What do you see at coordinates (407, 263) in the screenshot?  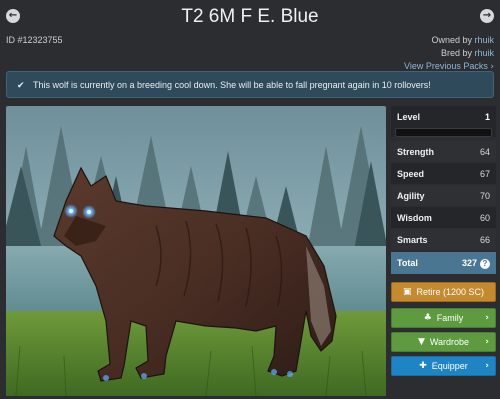 I see `total-label: Total` at bounding box center [407, 263].